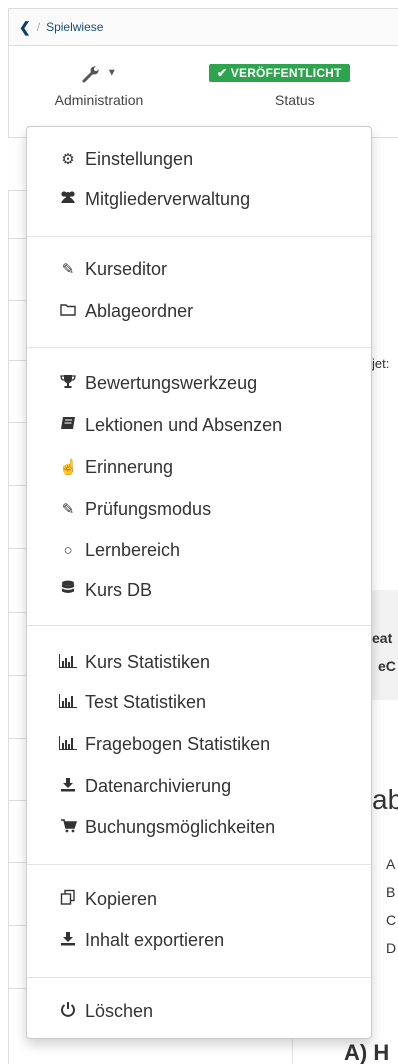 This screenshot has height=1064, width=398. I want to click on content-heading: A) H, so click(367, 1052).